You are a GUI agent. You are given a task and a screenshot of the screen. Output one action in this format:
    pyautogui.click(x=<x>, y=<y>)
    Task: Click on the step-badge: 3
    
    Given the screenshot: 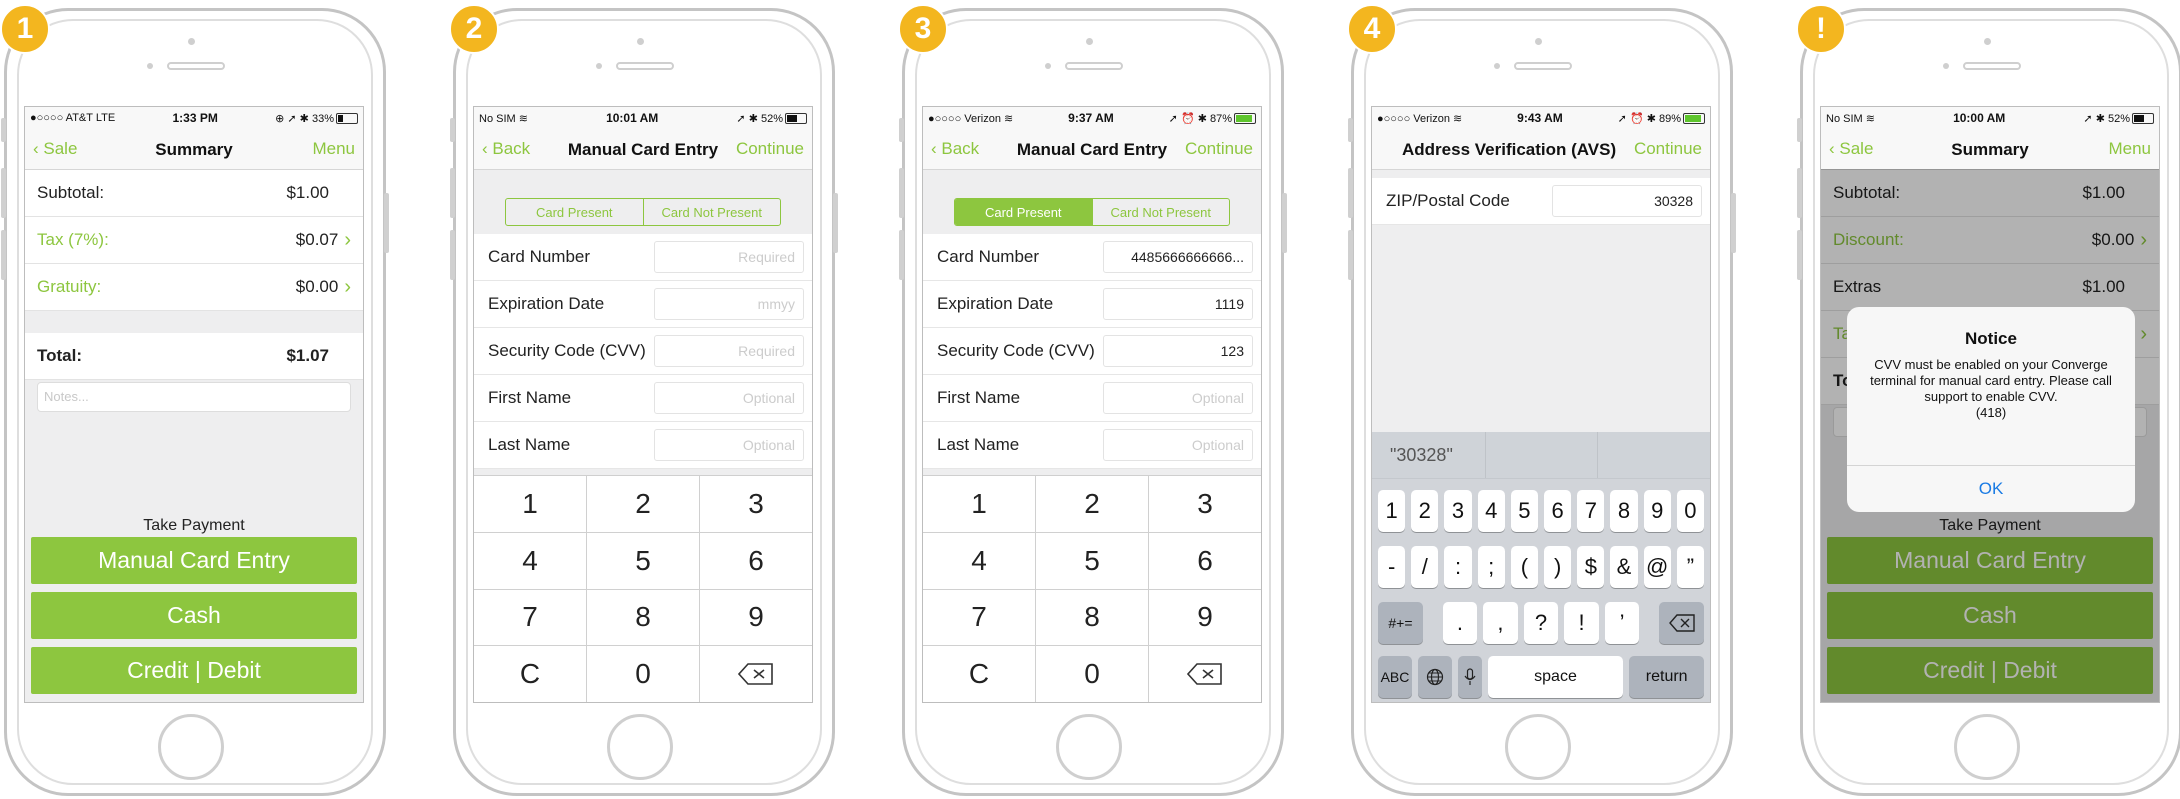 What is the action you would take?
    pyautogui.click(x=923, y=29)
    